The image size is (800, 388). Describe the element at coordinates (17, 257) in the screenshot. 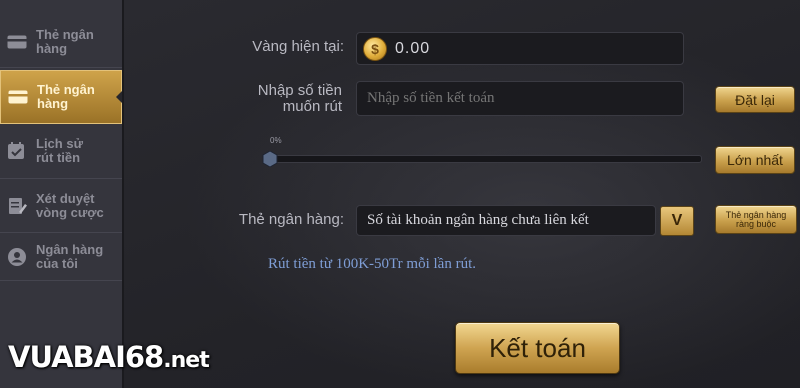

I see `user-icon` at that location.